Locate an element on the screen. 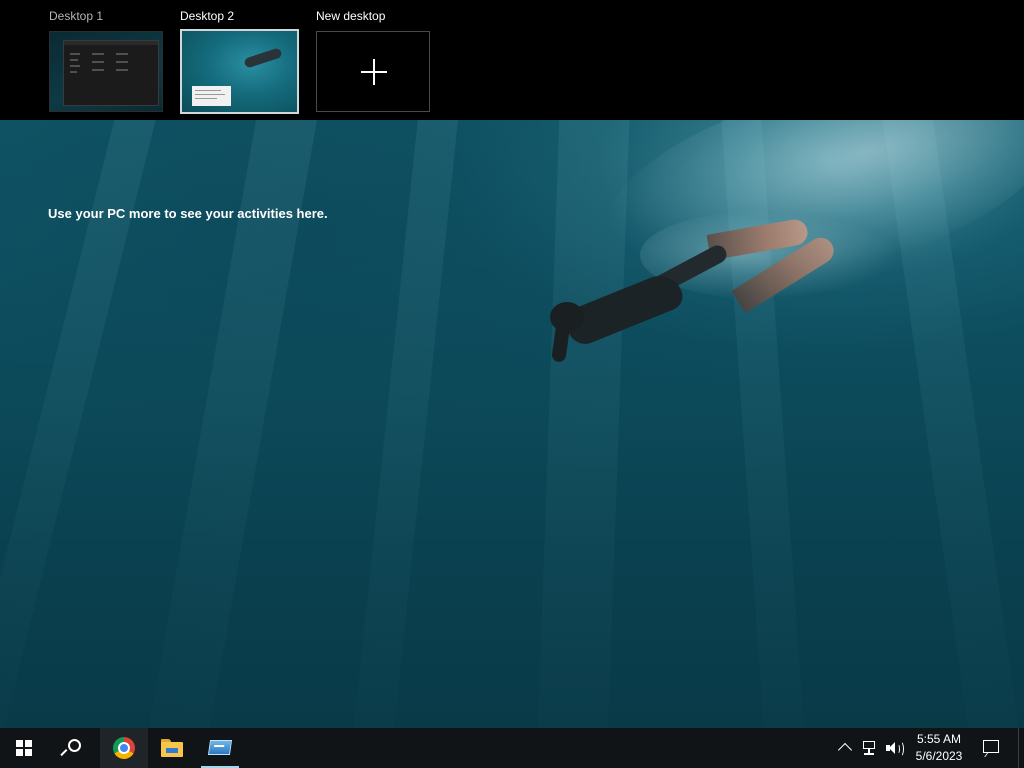 The image size is (1024, 768). desktop-1-label: Desktop 1 is located at coordinates (76, 16).